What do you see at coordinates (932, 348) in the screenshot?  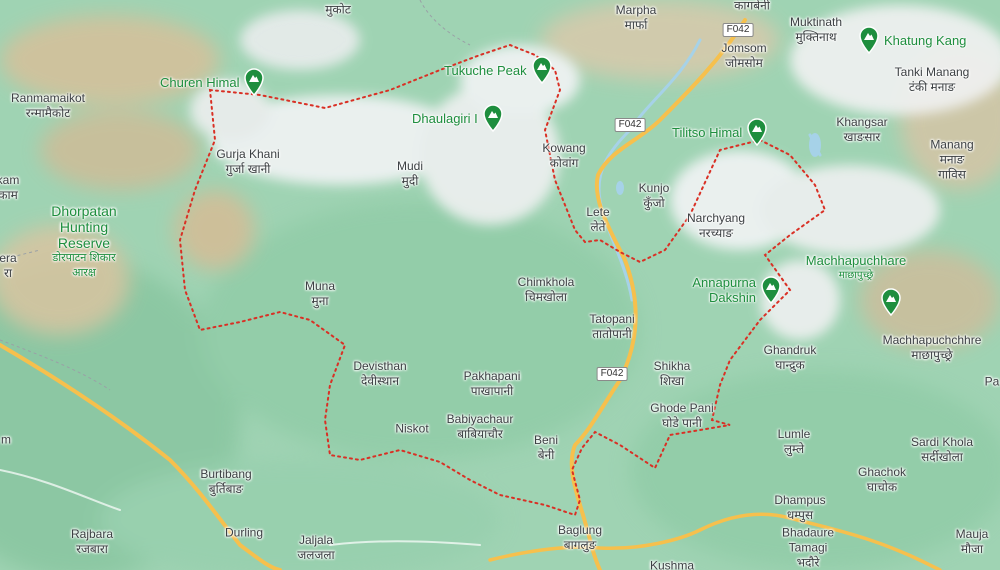 I see `place-machhapuchchhre: Machhapuchchhre माछापुच्छ्रे` at bounding box center [932, 348].